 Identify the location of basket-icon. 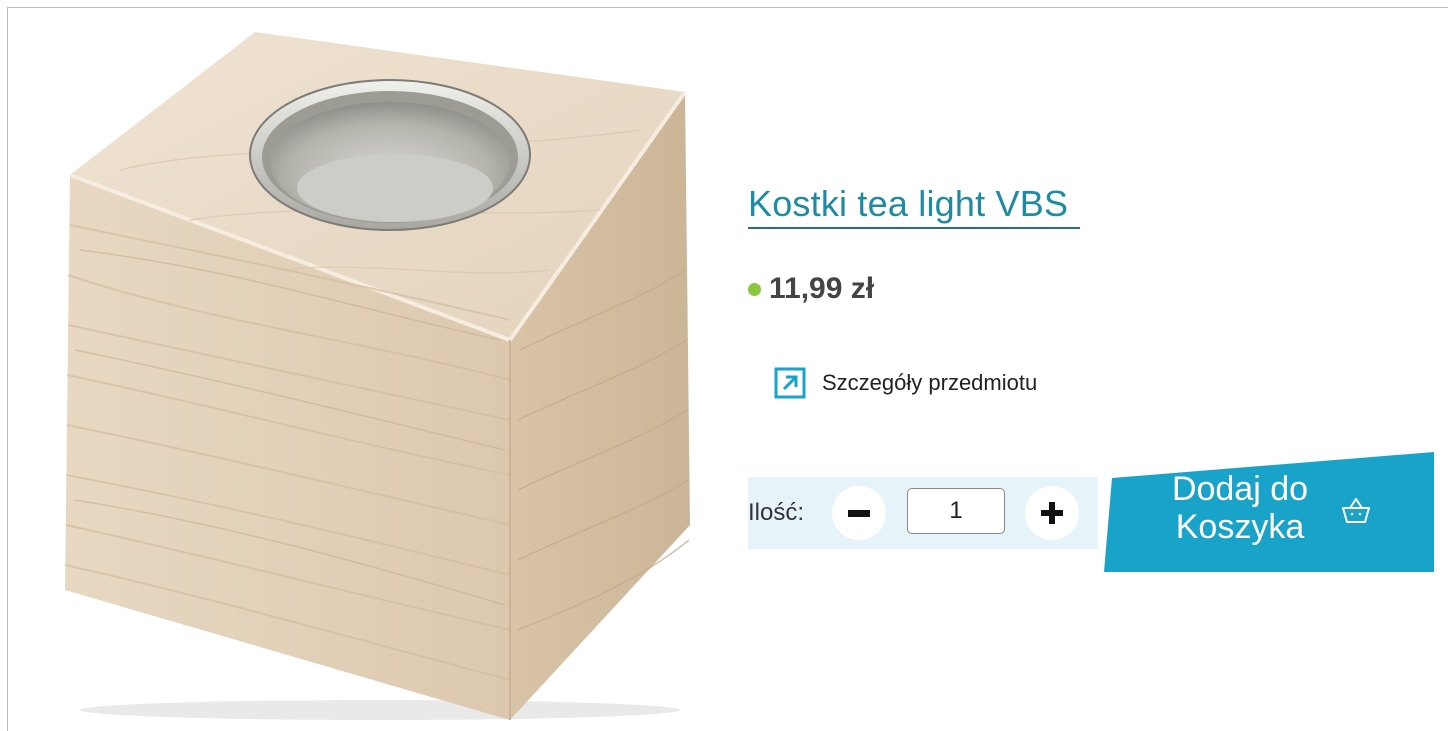
(1356, 510).